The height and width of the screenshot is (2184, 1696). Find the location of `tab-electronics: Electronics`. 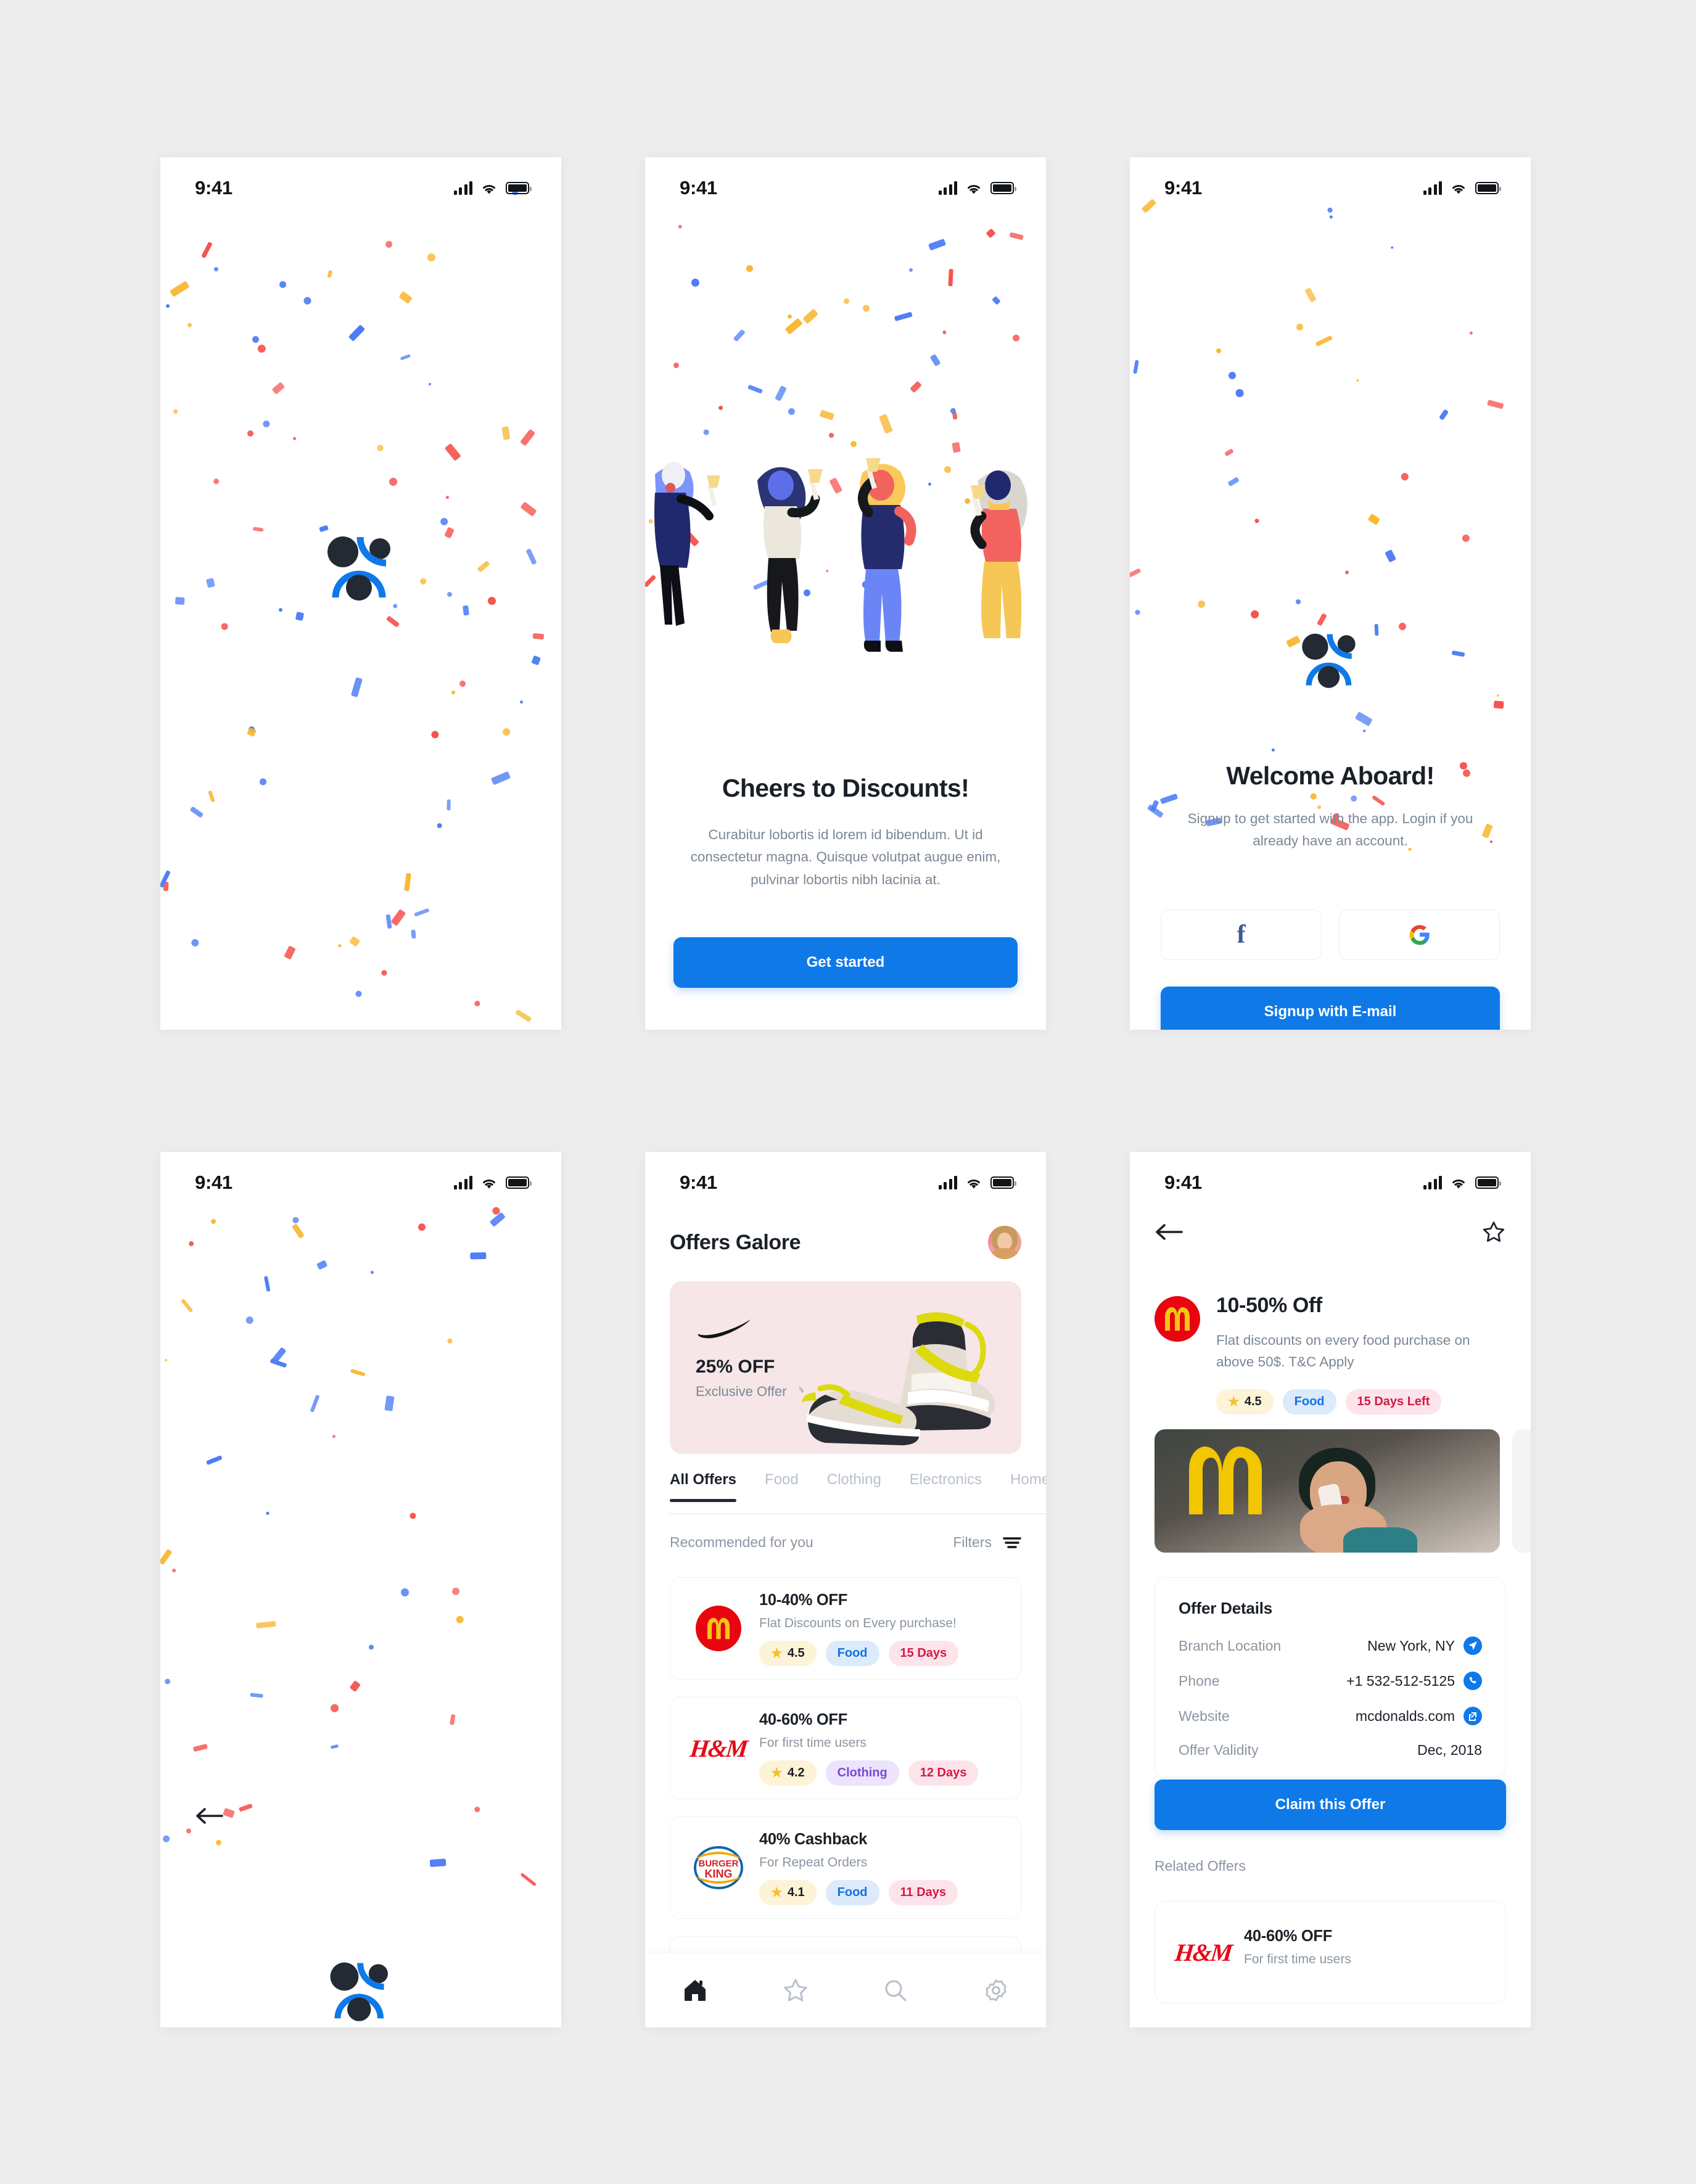

tab-electronics: Electronics is located at coordinates (946, 1486).